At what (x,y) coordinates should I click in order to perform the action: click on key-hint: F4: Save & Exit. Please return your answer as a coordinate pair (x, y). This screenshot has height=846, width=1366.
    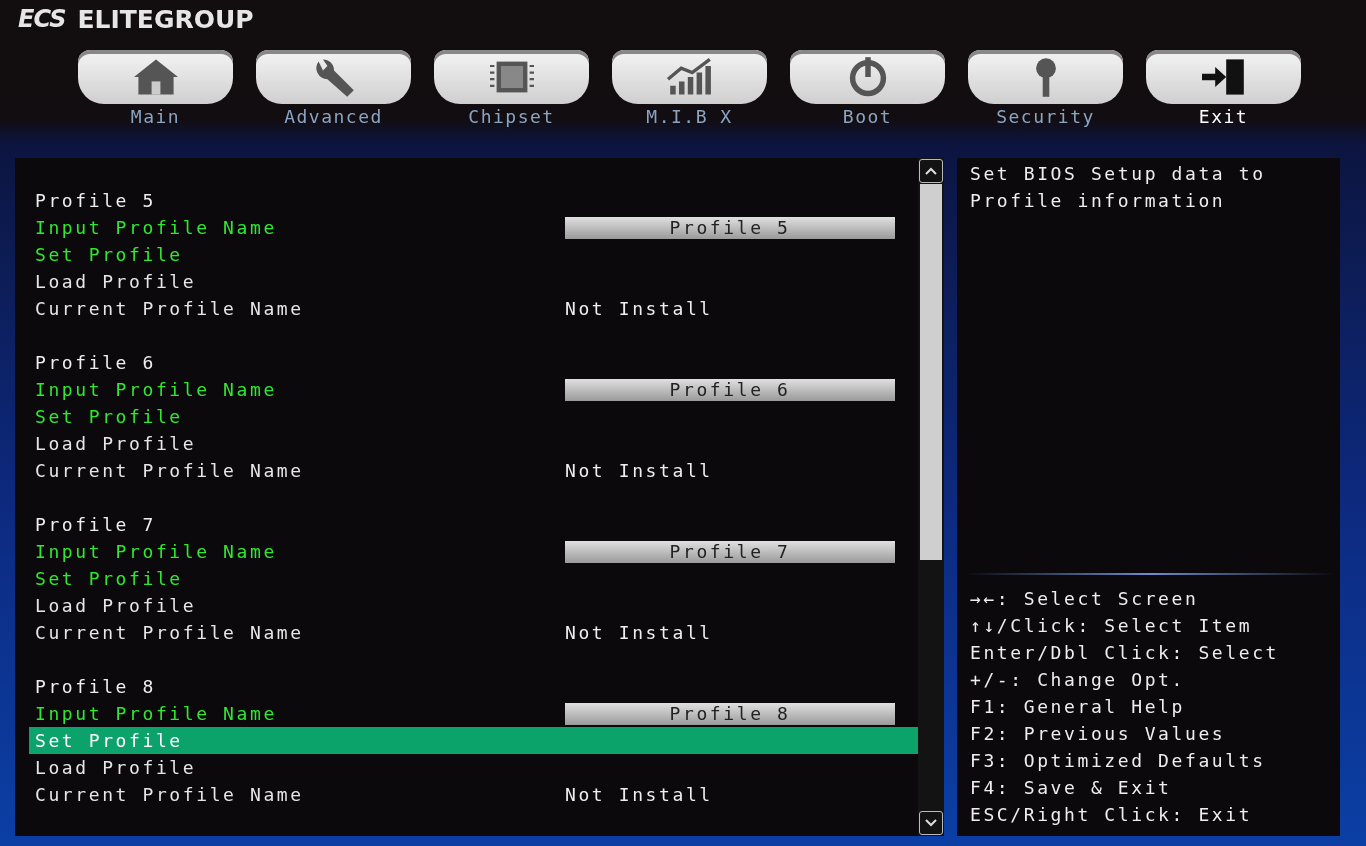
    Looking at the image, I should click on (1071, 788).